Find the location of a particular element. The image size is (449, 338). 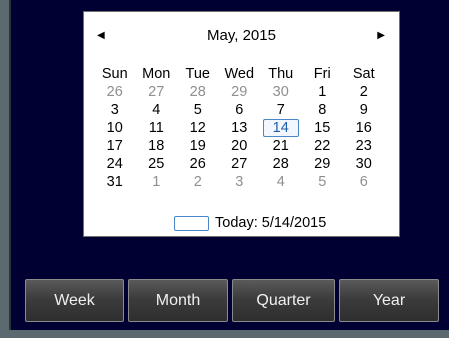

today-day-label: 14 is located at coordinates (280, 128).